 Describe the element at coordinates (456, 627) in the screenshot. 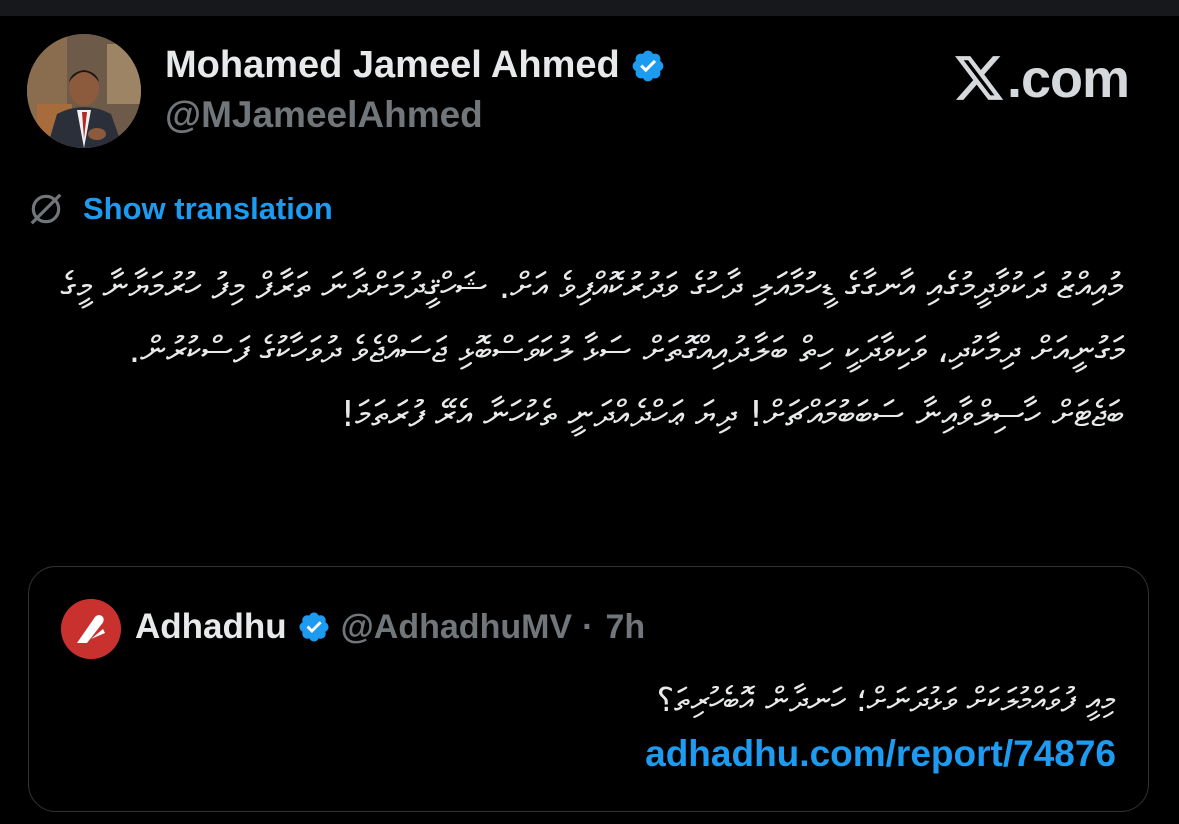

I see `quoted-author-handle: @AdhadhuMV` at that location.